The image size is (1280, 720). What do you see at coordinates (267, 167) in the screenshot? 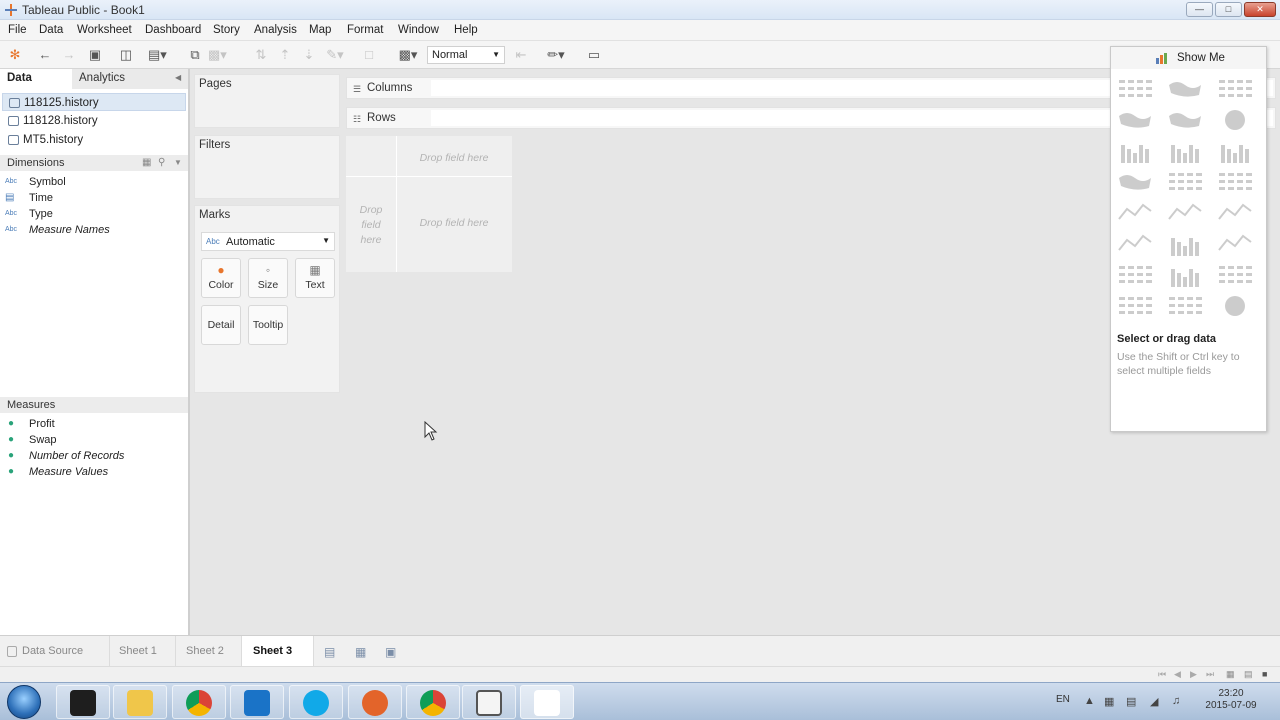
I see `filters-card: Filters` at bounding box center [267, 167].